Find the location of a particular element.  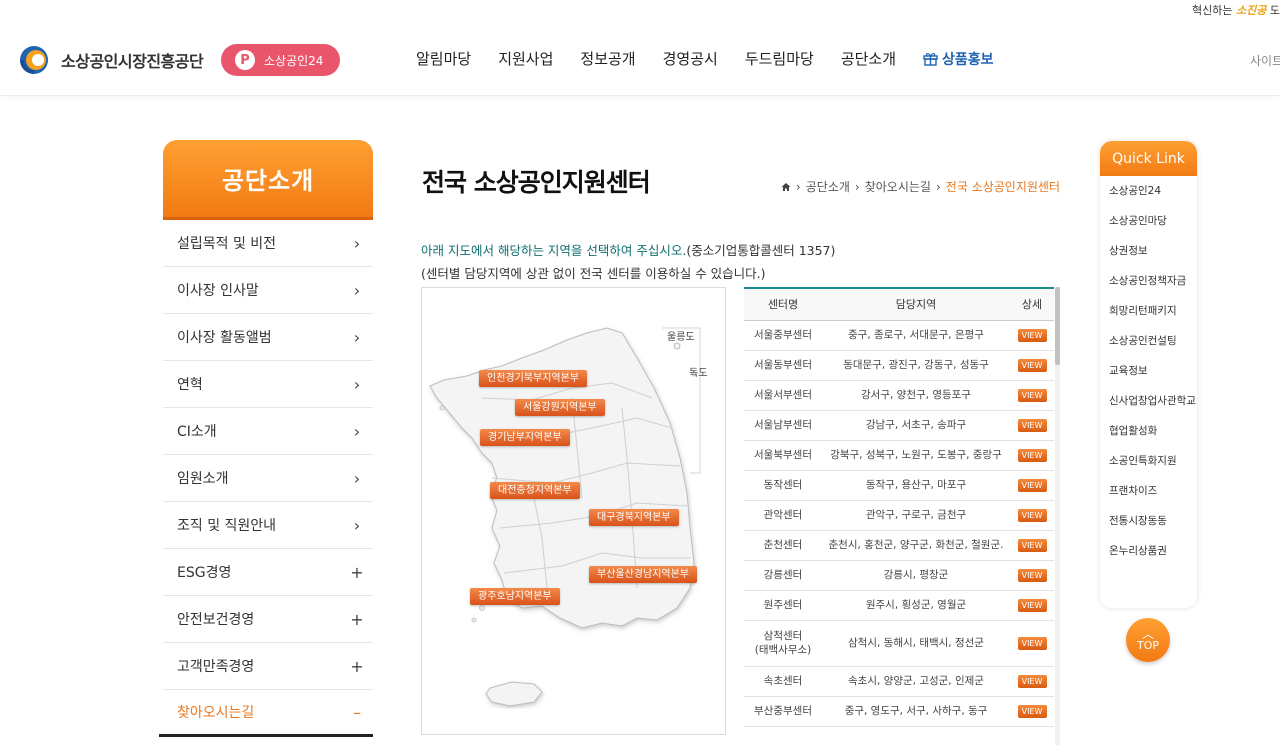

korea-map-shape is located at coordinates (565, 517).